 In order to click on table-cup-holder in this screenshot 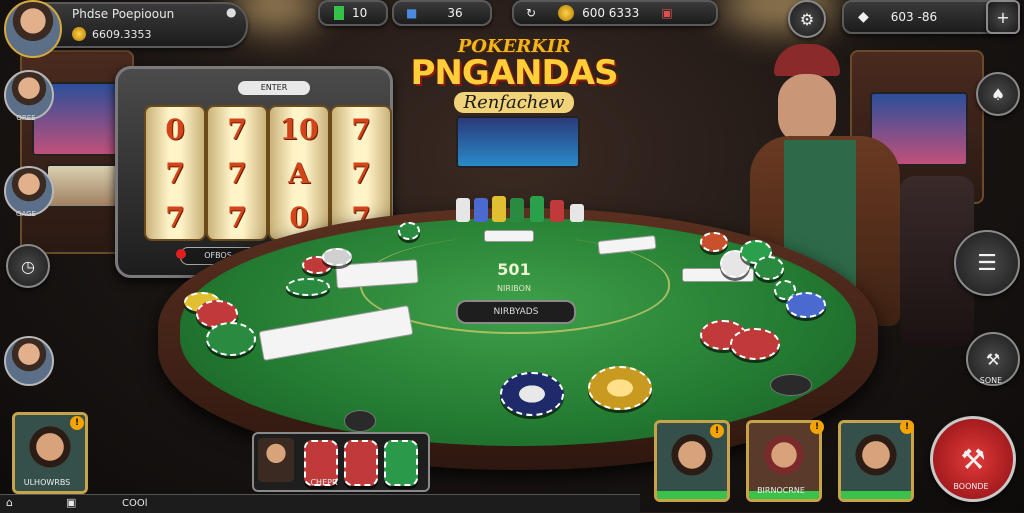, I will do `click(791, 385)`.